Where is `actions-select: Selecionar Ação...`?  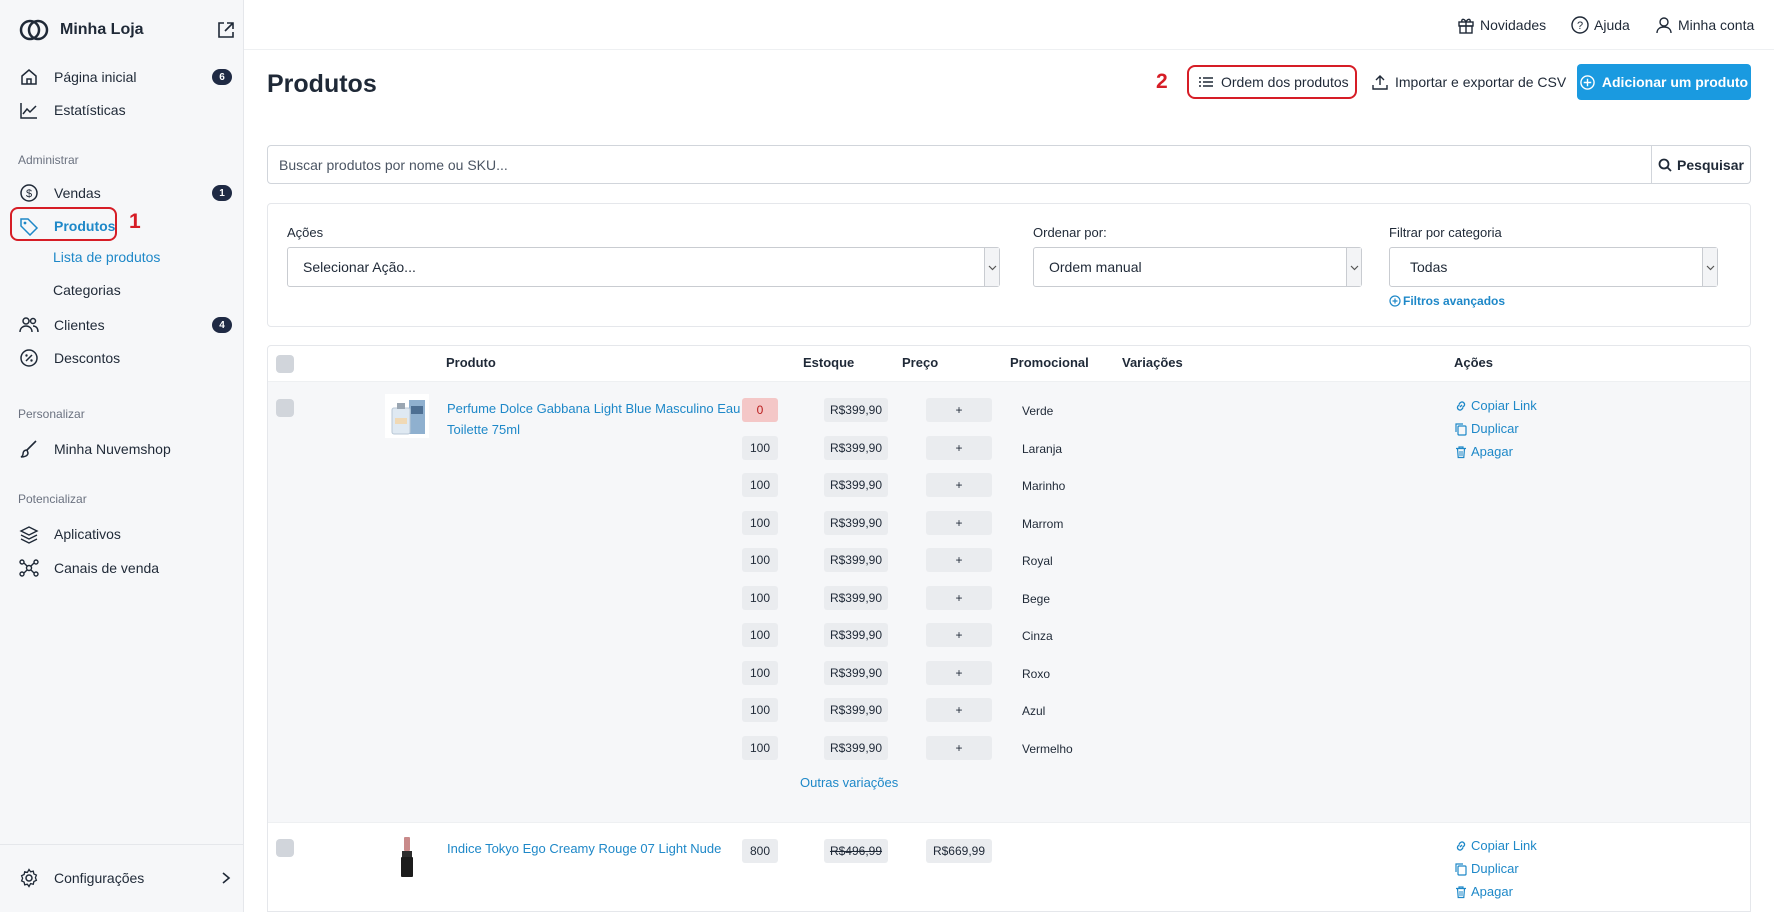
actions-select: Selecionar Ação... is located at coordinates (643, 267).